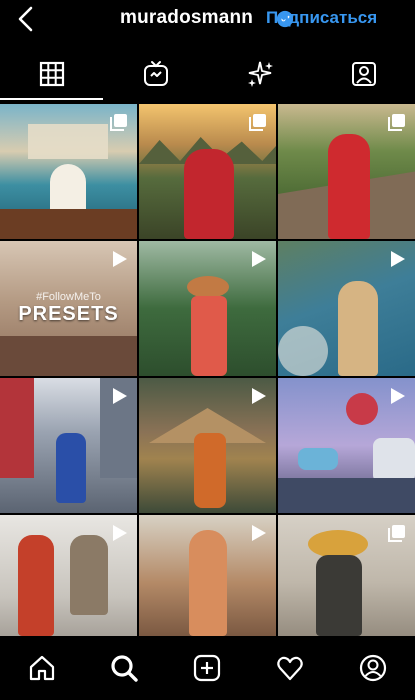 The image size is (415, 700). What do you see at coordinates (68, 297) in the screenshot?
I see `hashtag-text: #FollowMeTo` at bounding box center [68, 297].